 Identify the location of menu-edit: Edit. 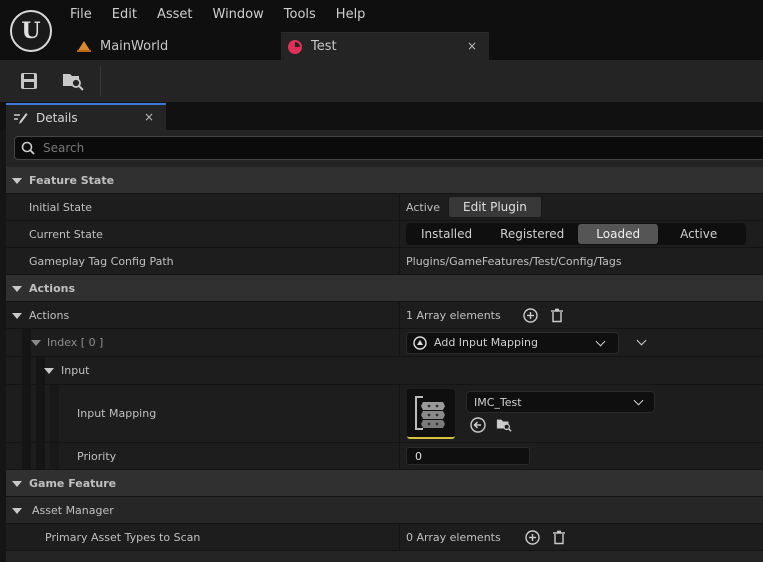
(124, 15).